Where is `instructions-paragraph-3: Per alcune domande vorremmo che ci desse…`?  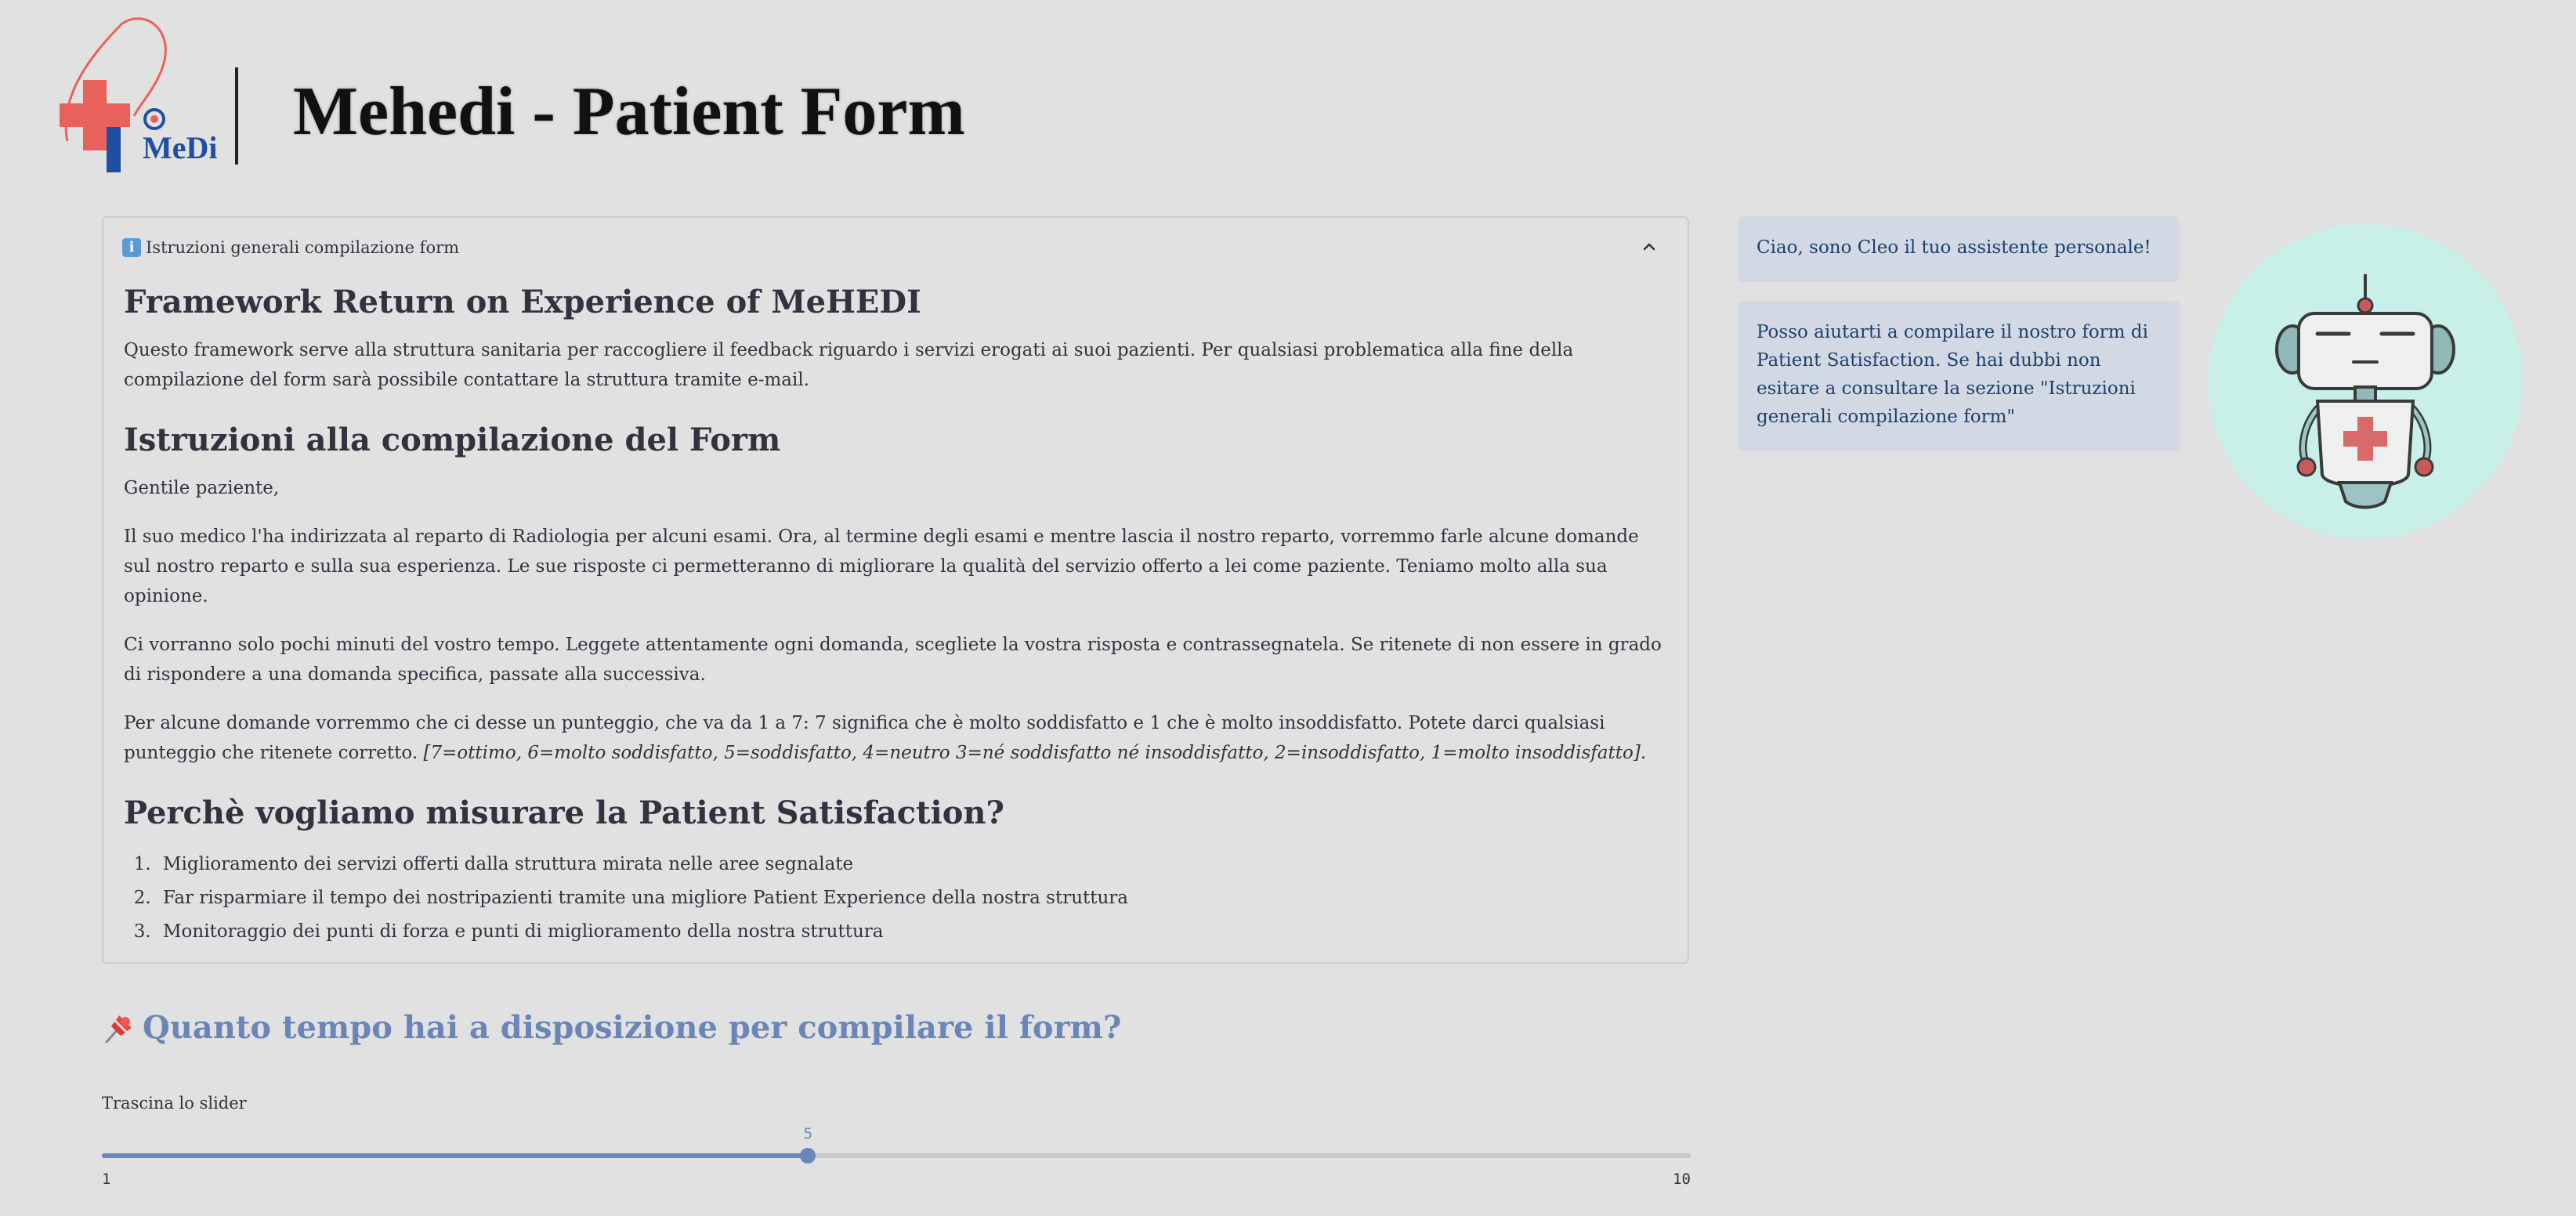
instructions-paragraph-3: Per alcune domande vorremmo che ci desse… is located at coordinates (895, 738).